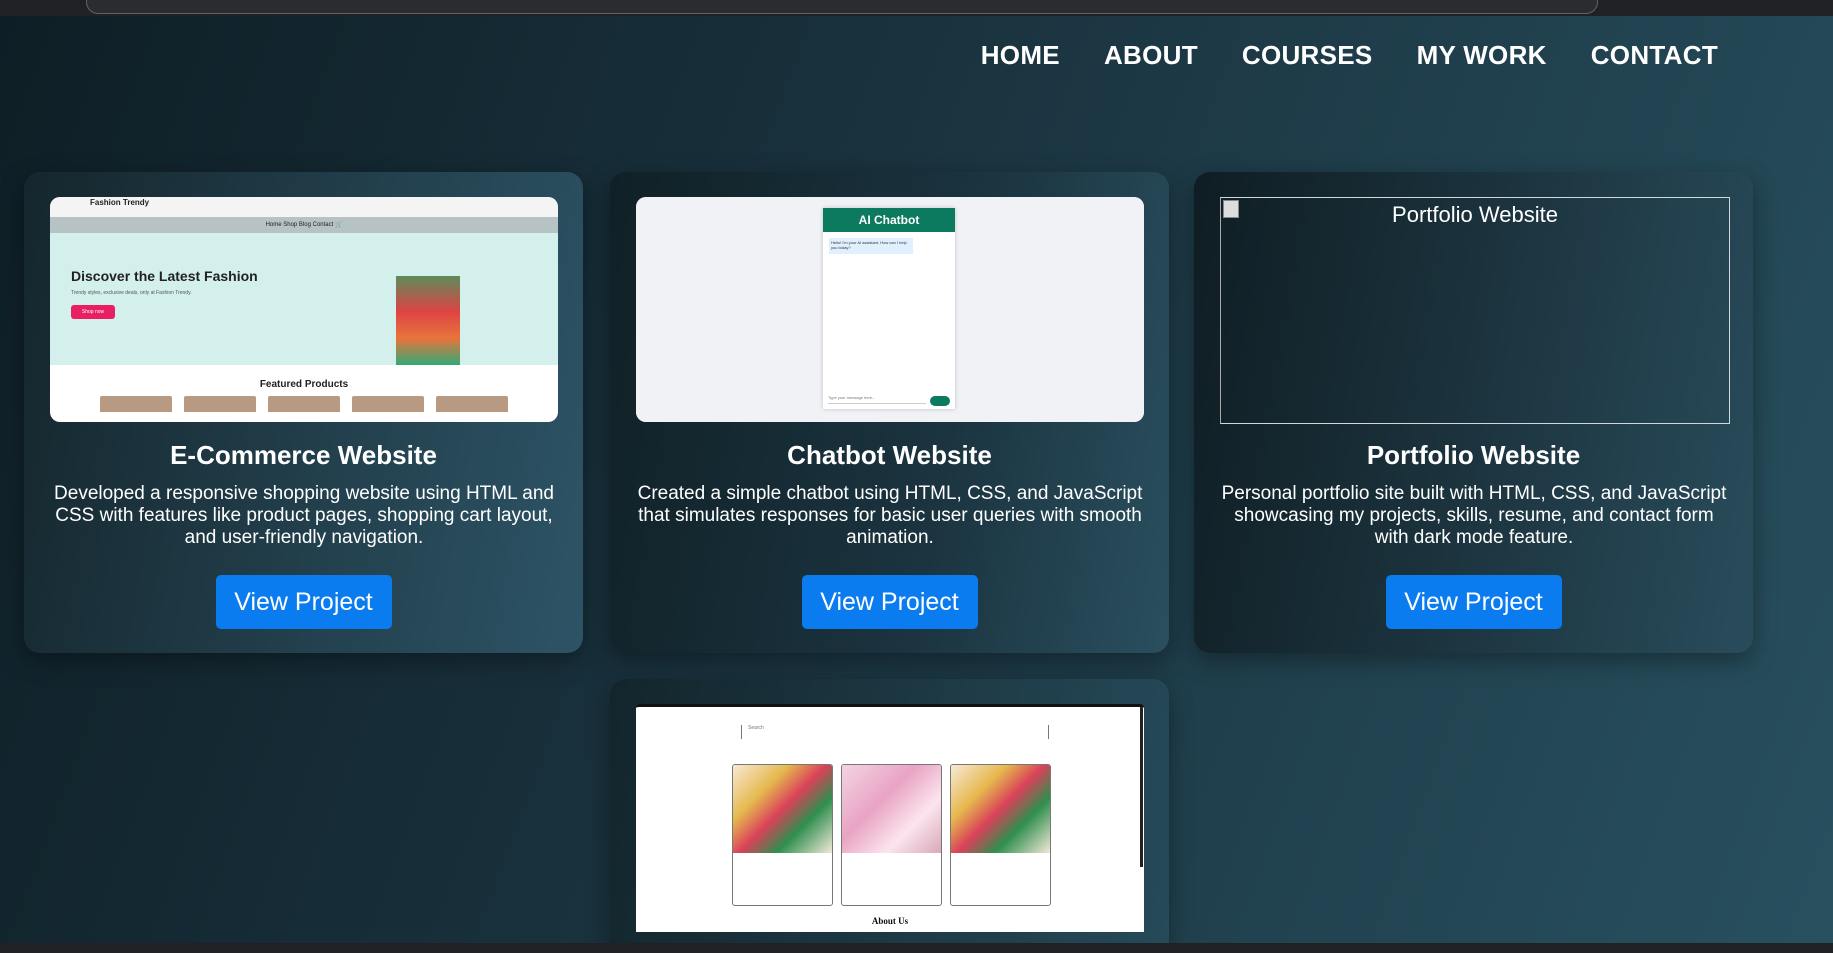 The image size is (1833, 953). I want to click on thumb-product-cards, so click(891, 835).